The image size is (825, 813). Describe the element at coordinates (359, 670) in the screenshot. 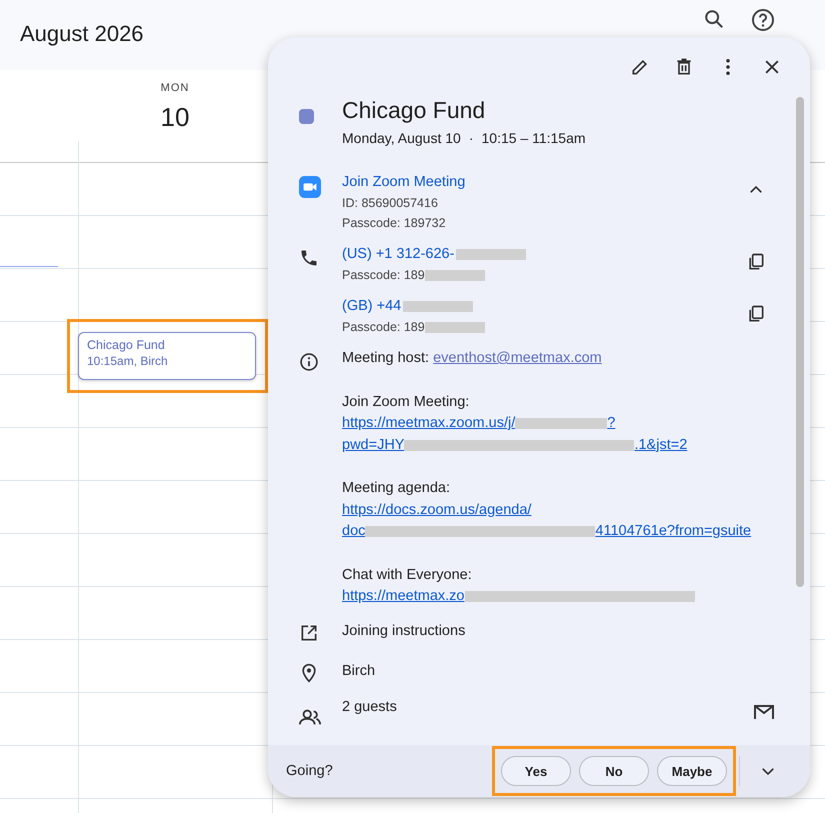

I see `location-text: Birch` at that location.